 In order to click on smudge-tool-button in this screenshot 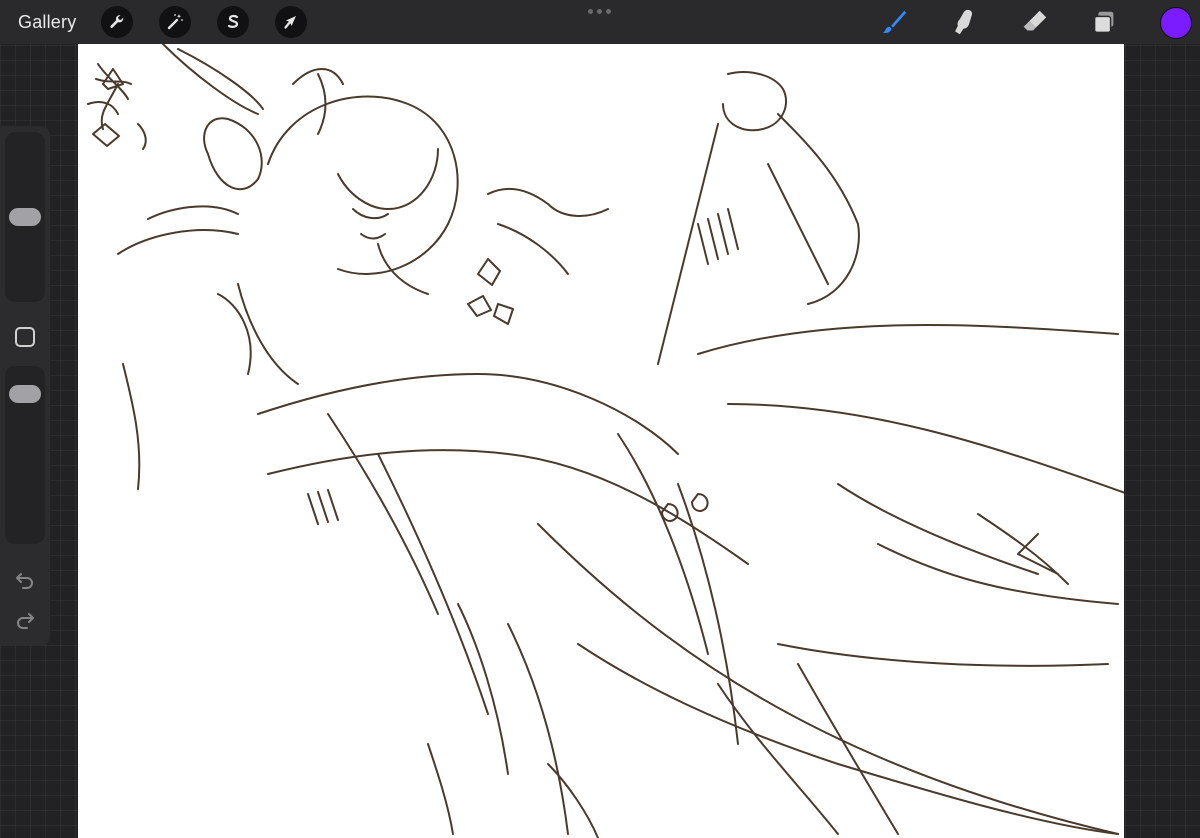, I will do `click(964, 22)`.